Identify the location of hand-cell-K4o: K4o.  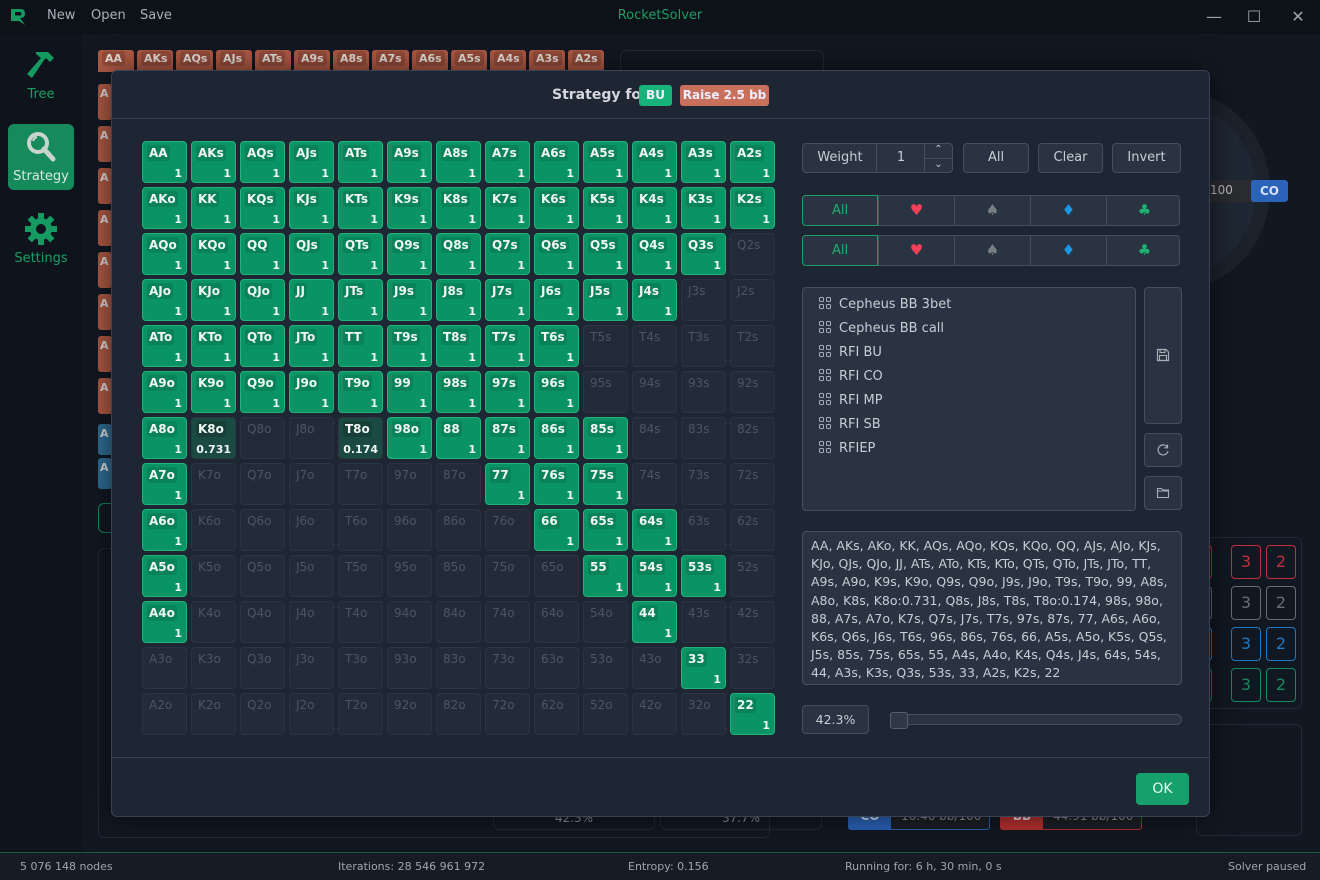
(213, 622).